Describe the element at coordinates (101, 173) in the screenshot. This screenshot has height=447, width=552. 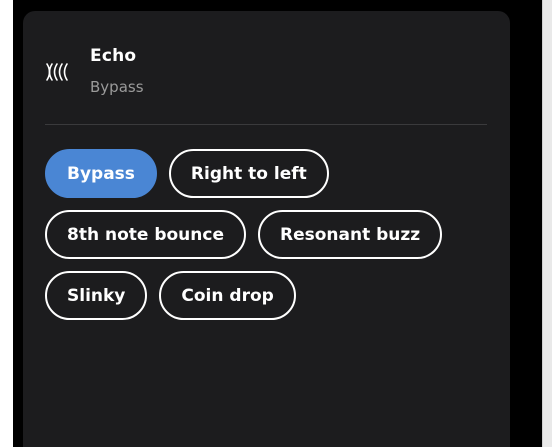
I see `preset-chip-bypass: Bypass` at that location.